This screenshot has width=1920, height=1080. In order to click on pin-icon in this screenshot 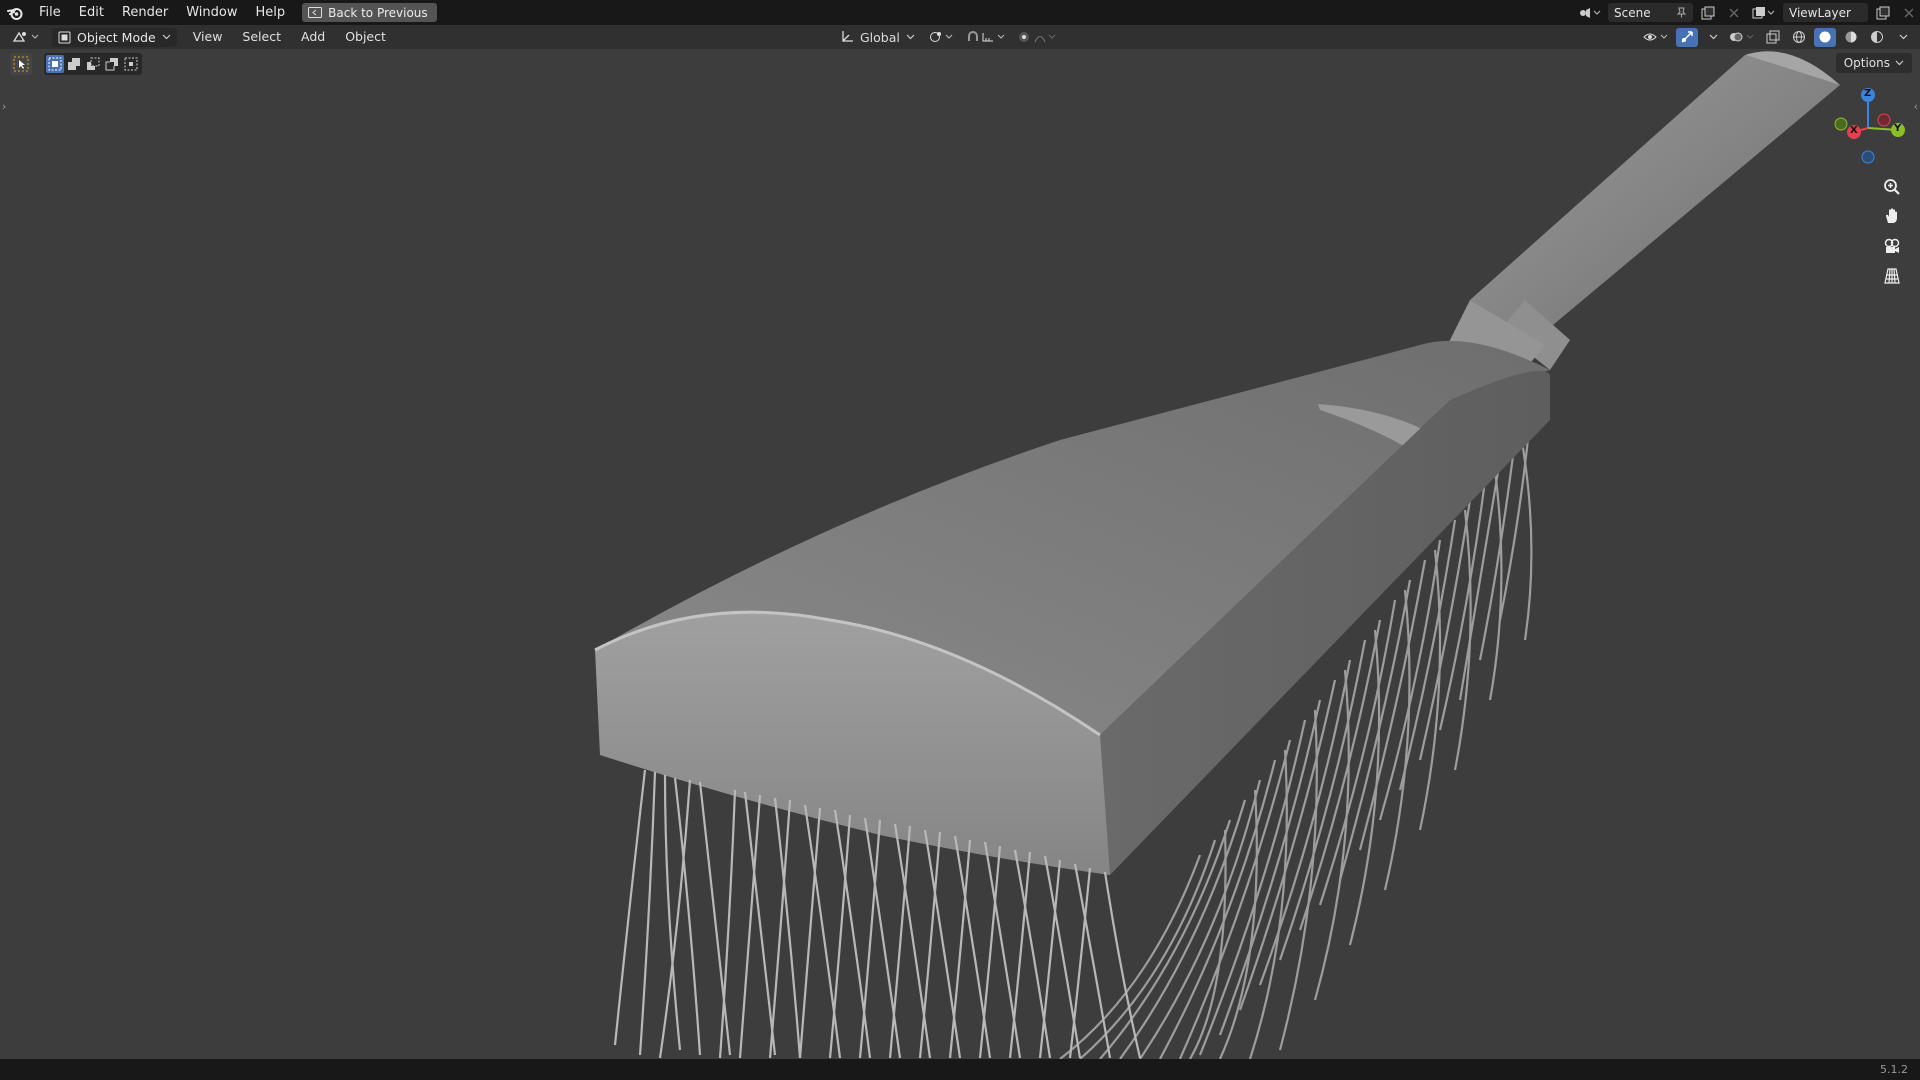, I will do `click(1681, 12)`.